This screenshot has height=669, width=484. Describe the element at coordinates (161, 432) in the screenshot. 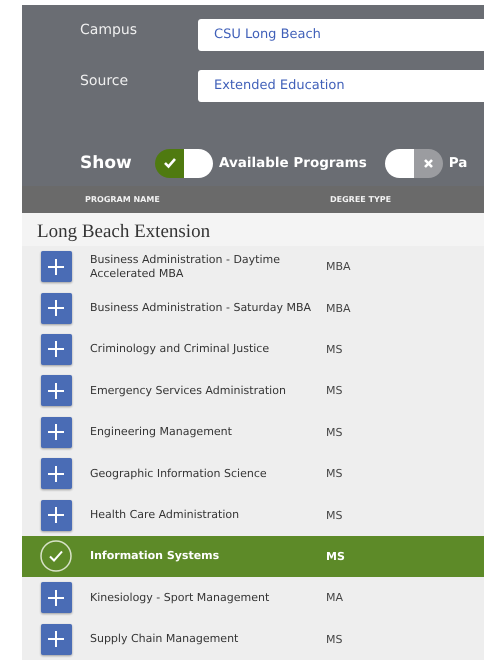

I see `program-name: Engineering Management` at that location.